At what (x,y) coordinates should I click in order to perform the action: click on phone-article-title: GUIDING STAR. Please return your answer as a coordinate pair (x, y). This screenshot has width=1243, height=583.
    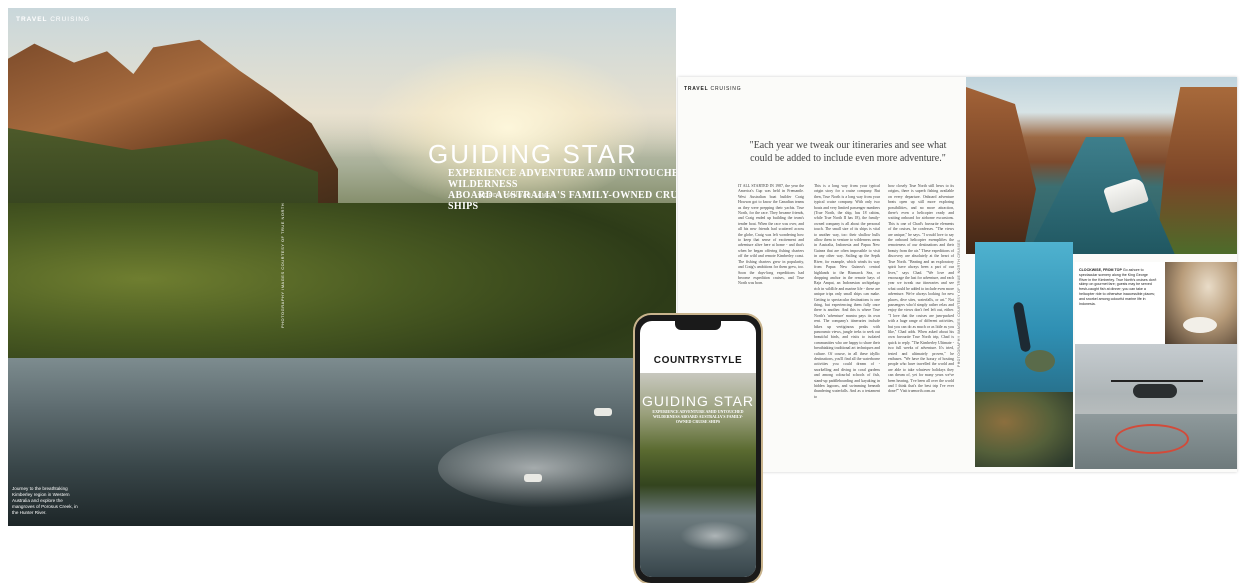
    Looking at the image, I should click on (698, 401).